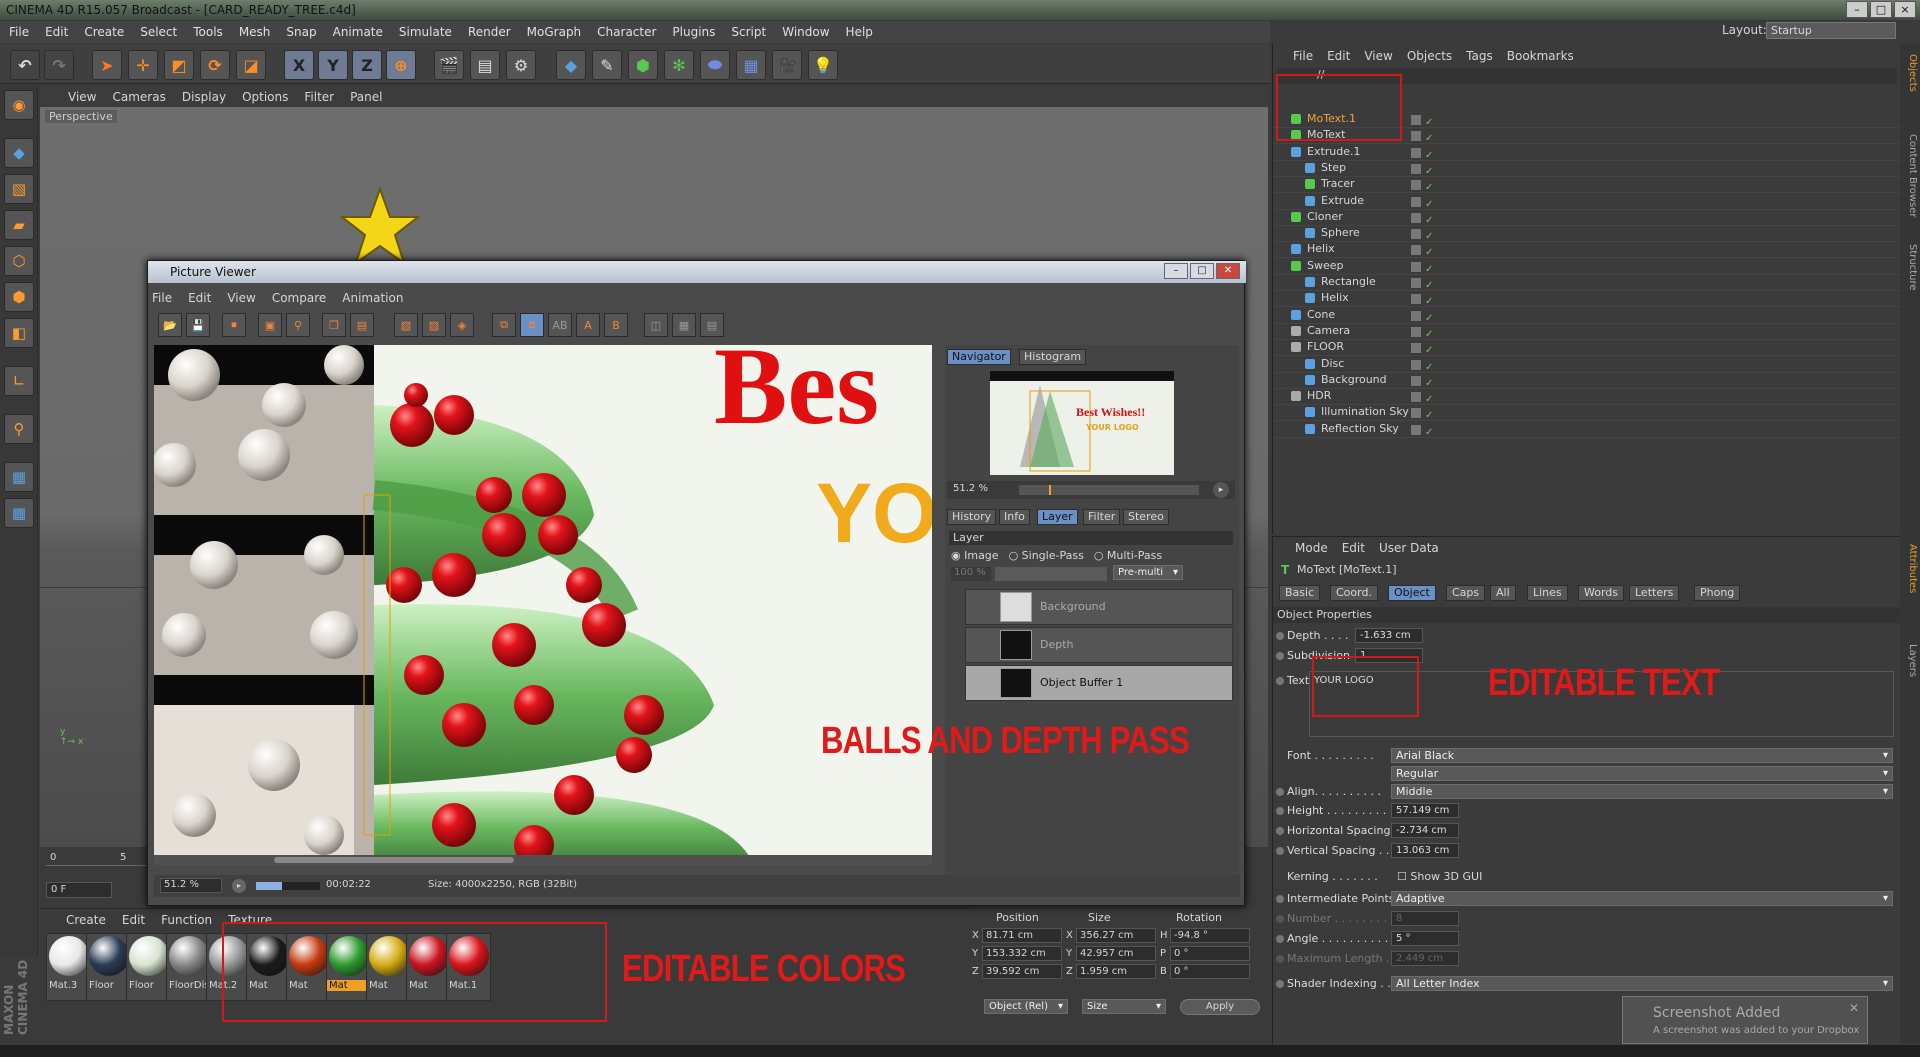 The width and height of the screenshot is (1920, 1057). Describe the element at coordinates (1466, 593) in the screenshot. I see `attr-tab-caps: Caps` at that location.